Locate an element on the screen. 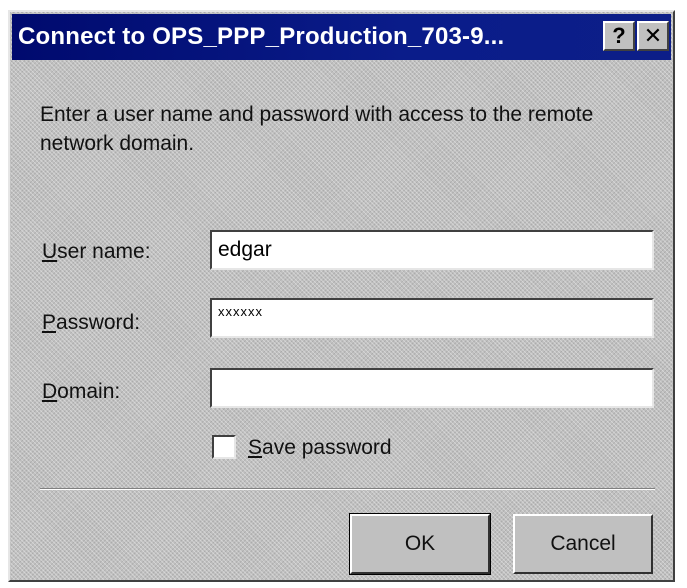 This screenshot has width=687, height=588. domain-label: Domain: is located at coordinates (81, 392).